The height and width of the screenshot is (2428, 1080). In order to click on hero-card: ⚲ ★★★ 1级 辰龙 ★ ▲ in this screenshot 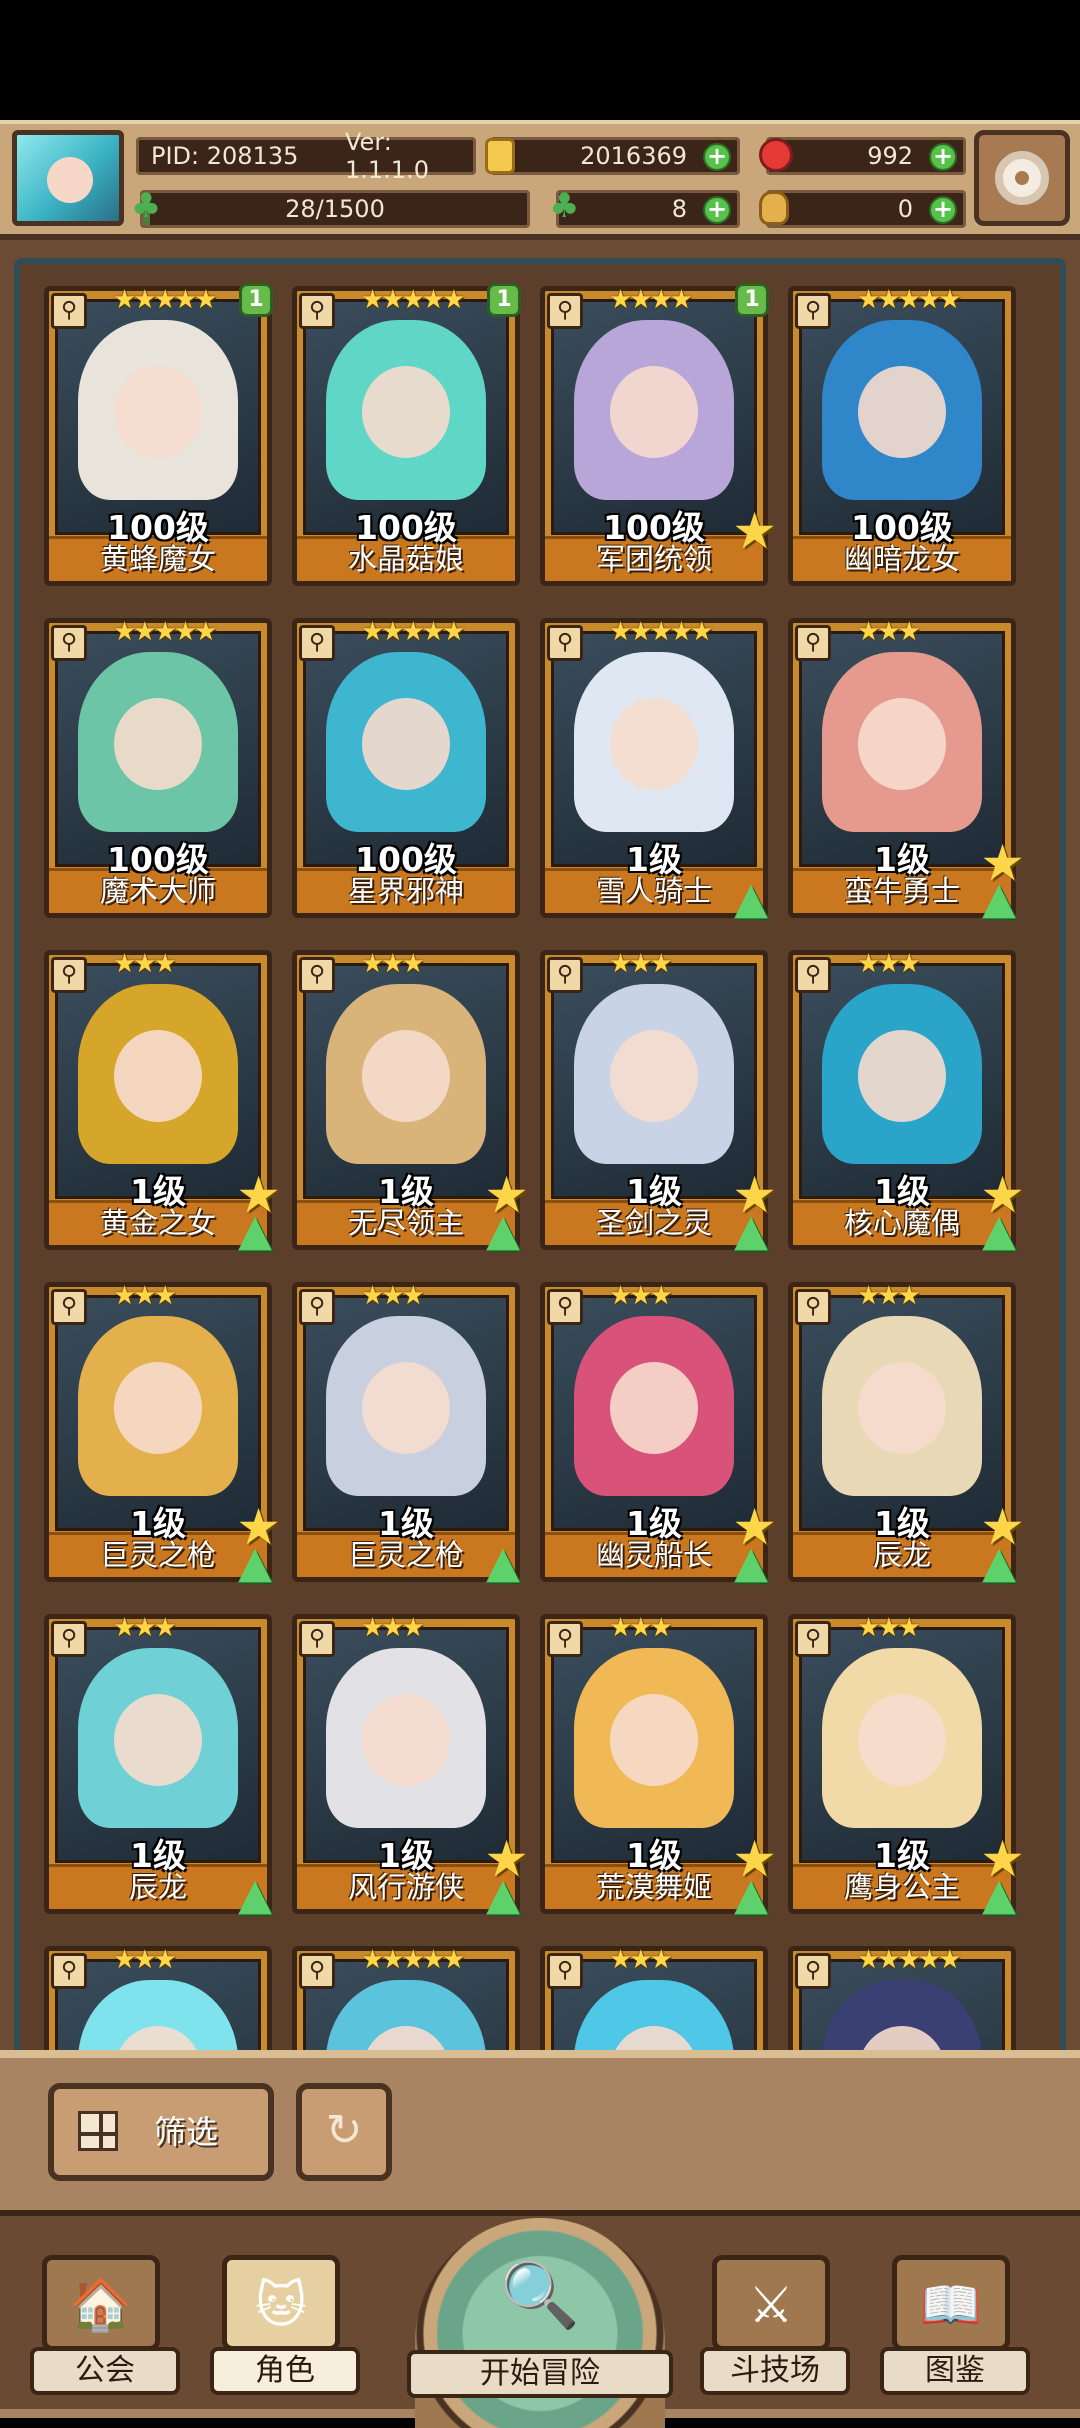, I will do `click(906, 1433)`.